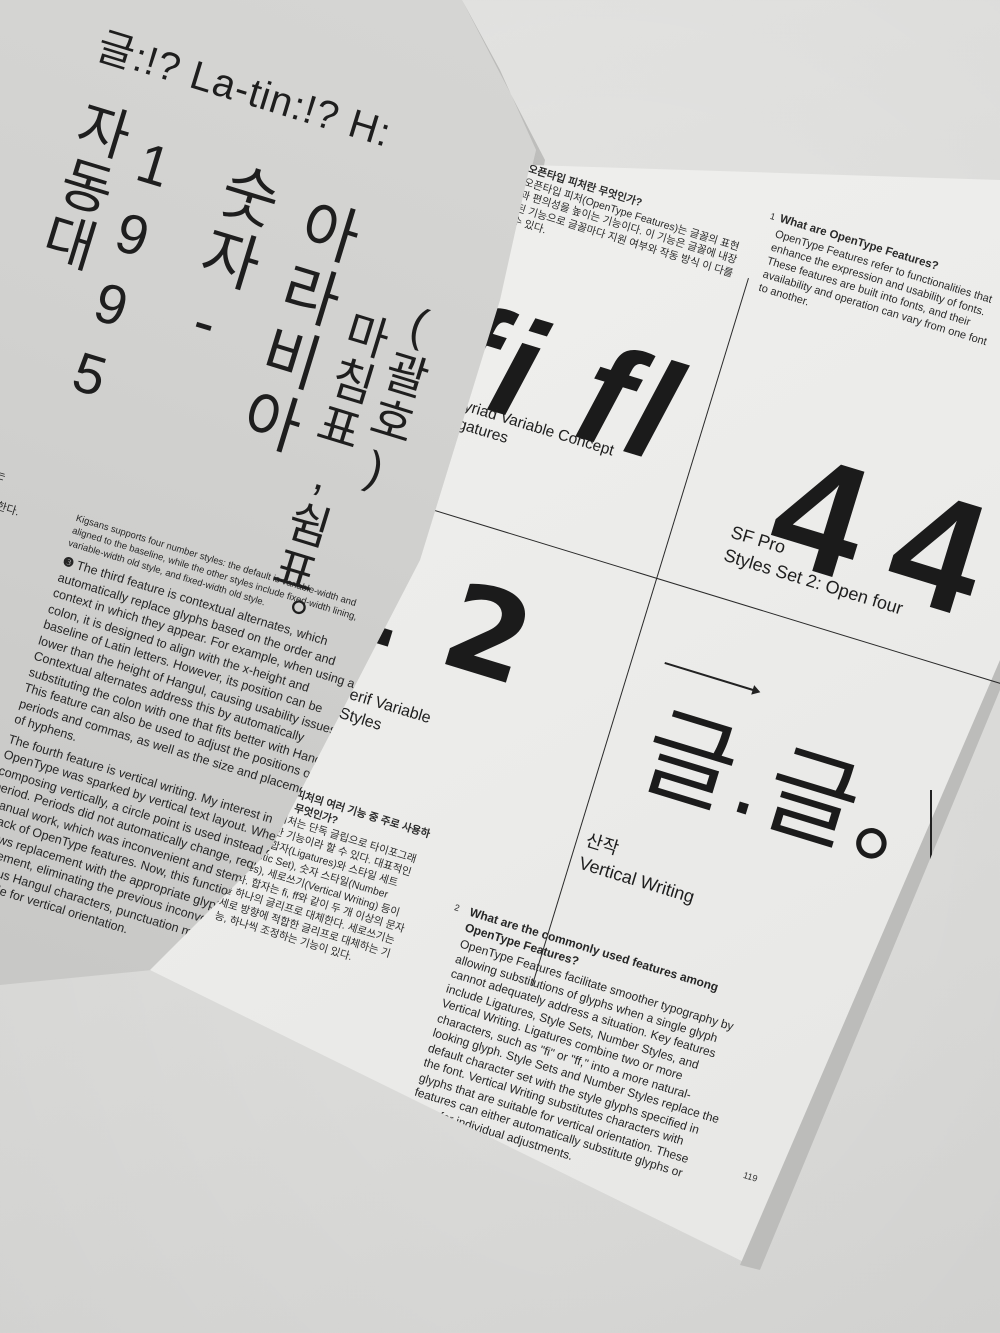 This screenshot has height=1333, width=1000. Describe the element at coordinates (640, 868) in the screenshot. I see `vertical-writing-caption: 산작 Vertical Writing` at that location.